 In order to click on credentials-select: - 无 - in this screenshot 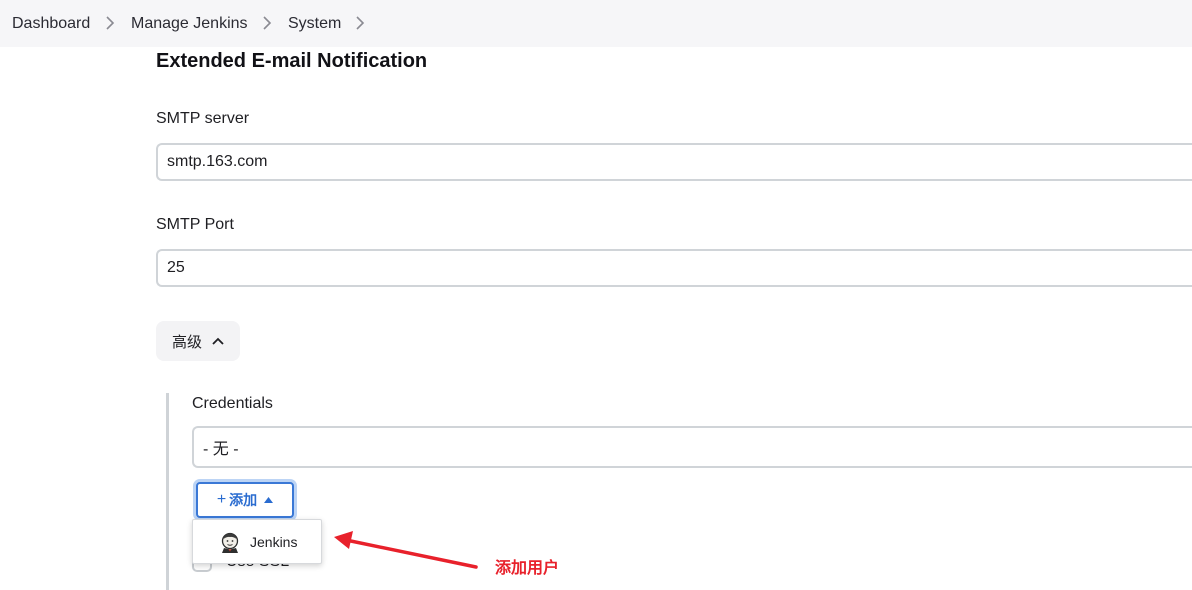, I will do `click(692, 447)`.